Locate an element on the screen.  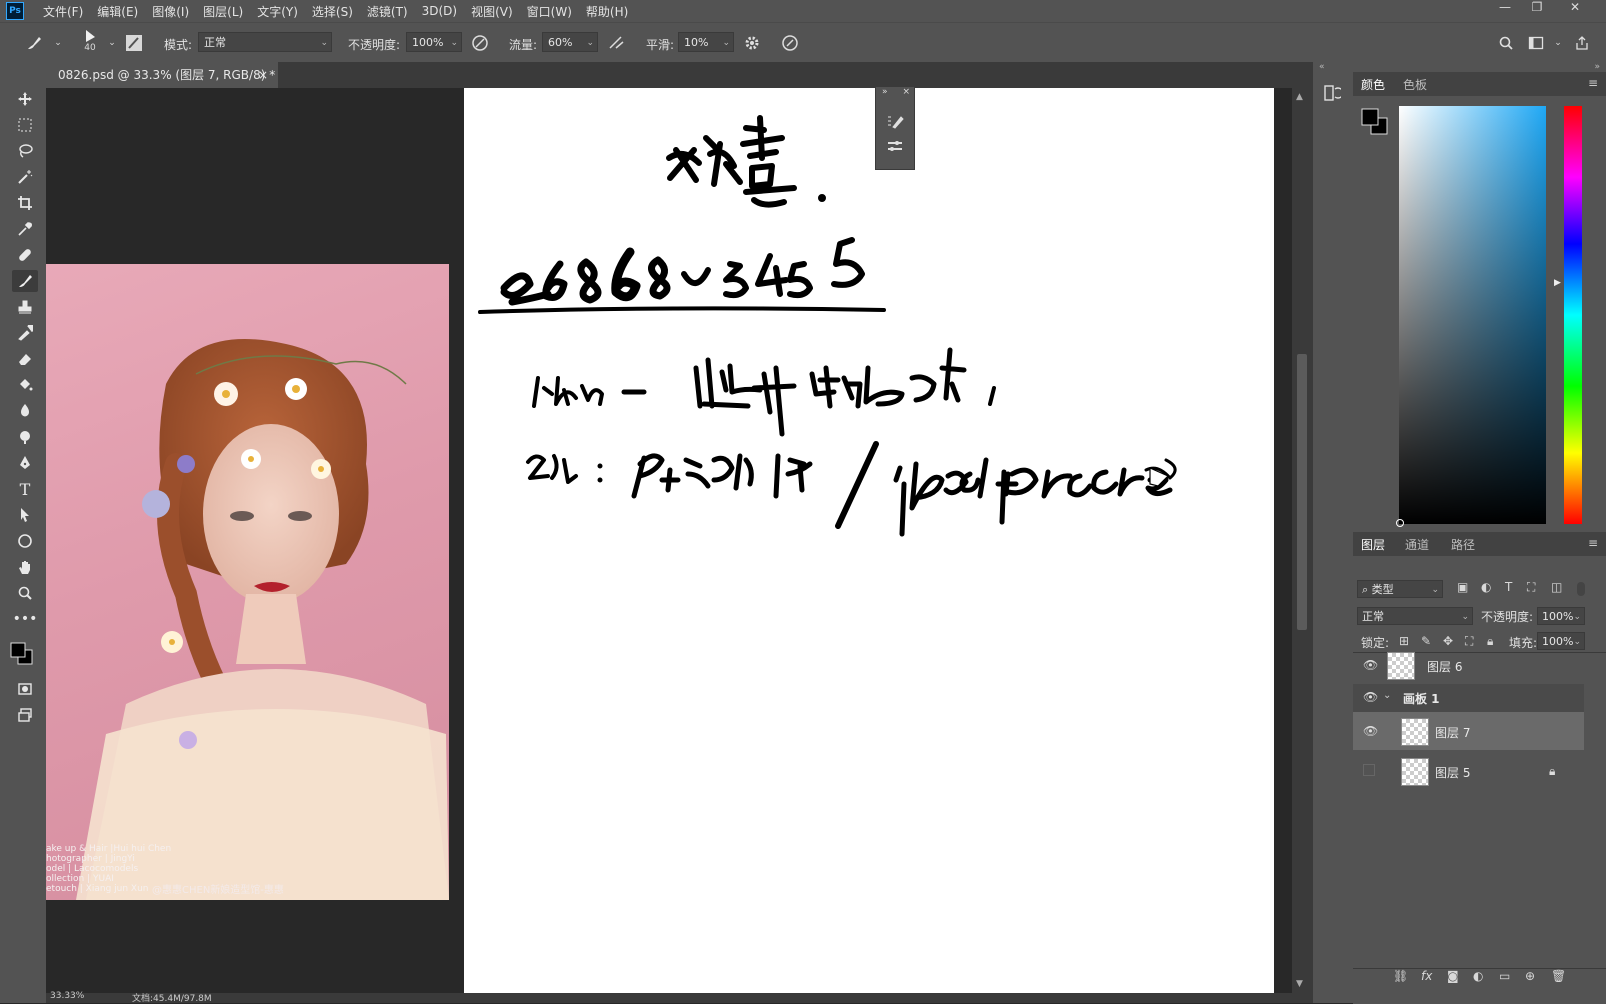
brush-settings-panel-icon is located at coordinates (134, 43).